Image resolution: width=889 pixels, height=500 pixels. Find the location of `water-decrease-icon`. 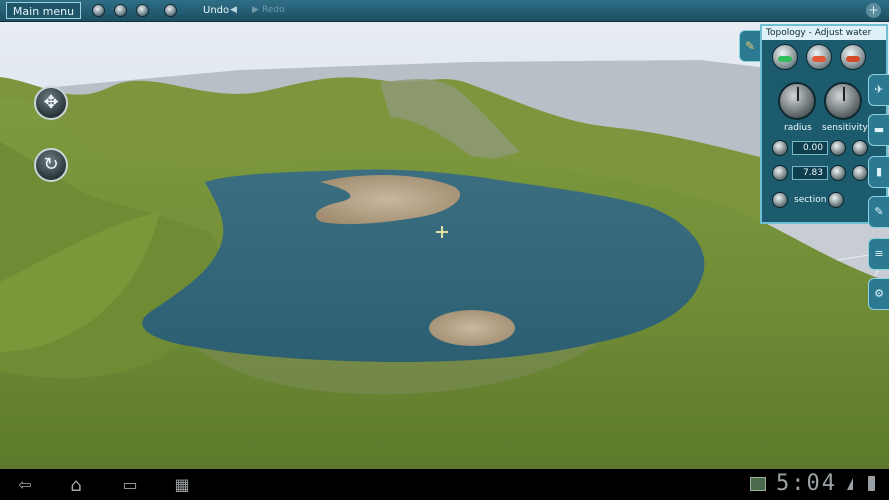

water-decrease-icon is located at coordinates (838, 173).